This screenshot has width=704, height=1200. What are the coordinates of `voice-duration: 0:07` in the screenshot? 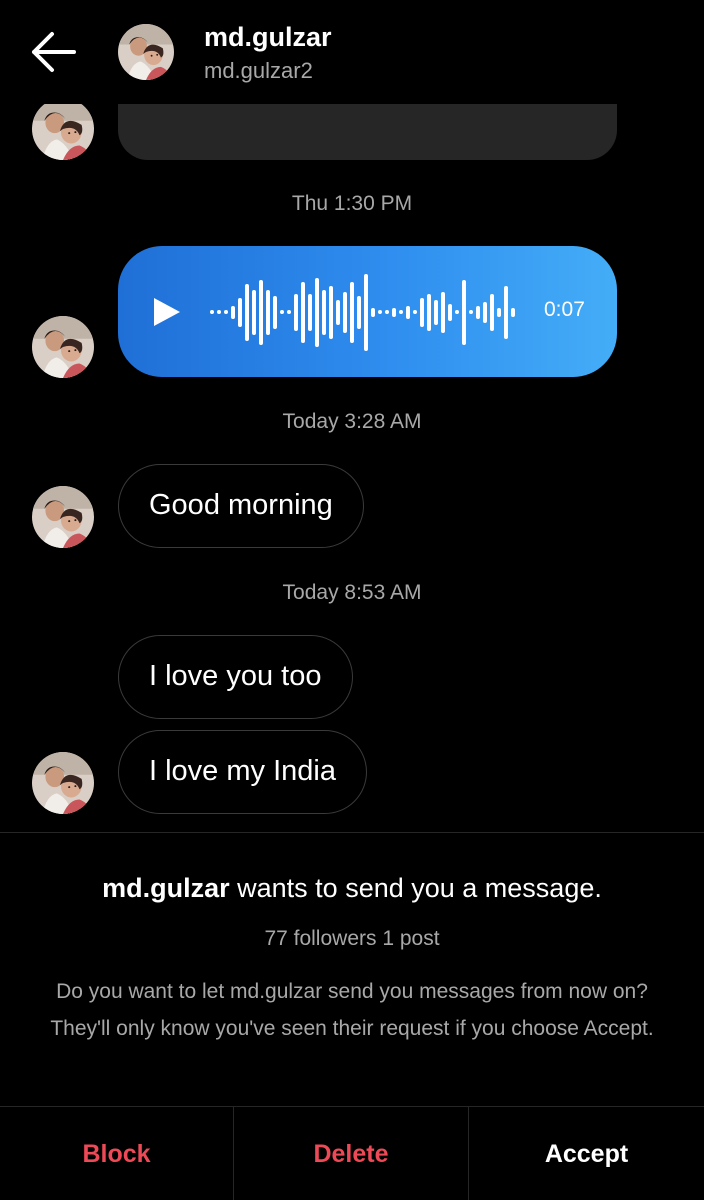 It's located at (564, 309).